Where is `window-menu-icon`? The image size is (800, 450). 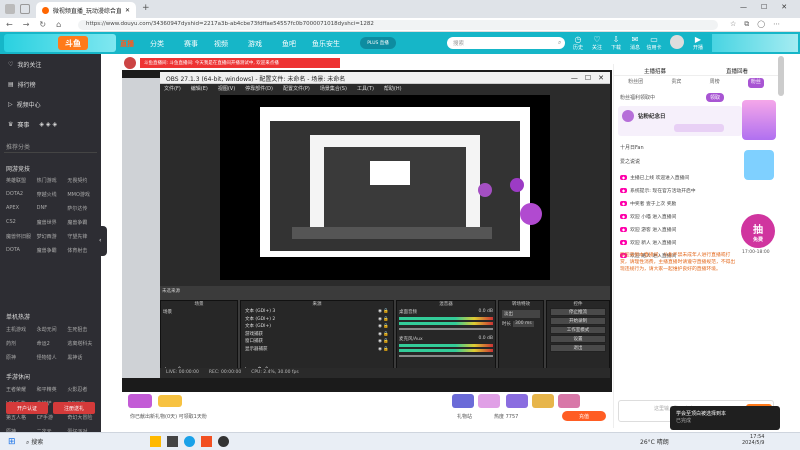
window-menu-icon is located at coordinates (10, 9).